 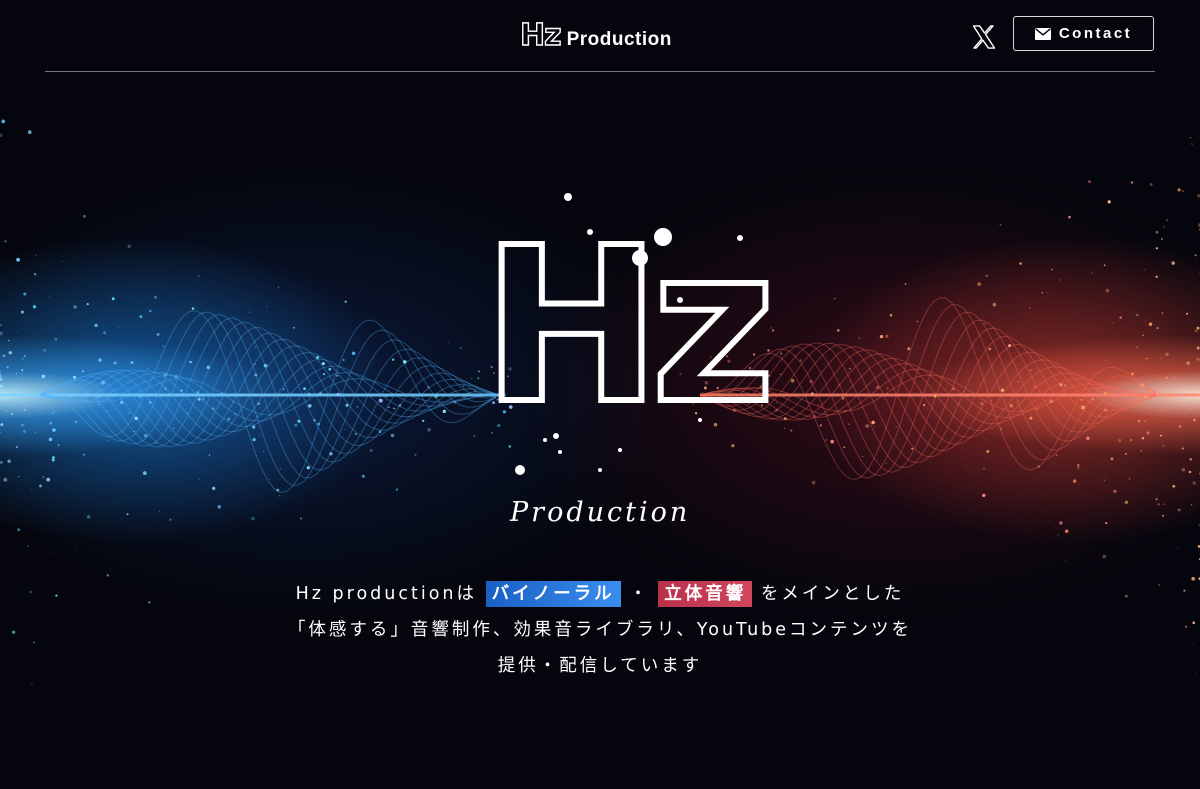 What do you see at coordinates (600, 512) in the screenshot?
I see `hero-logo-subtitle: Production` at bounding box center [600, 512].